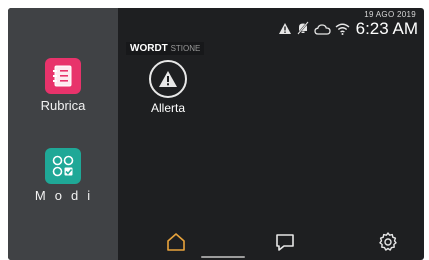  I want to click on home-icon, so click(176, 242).